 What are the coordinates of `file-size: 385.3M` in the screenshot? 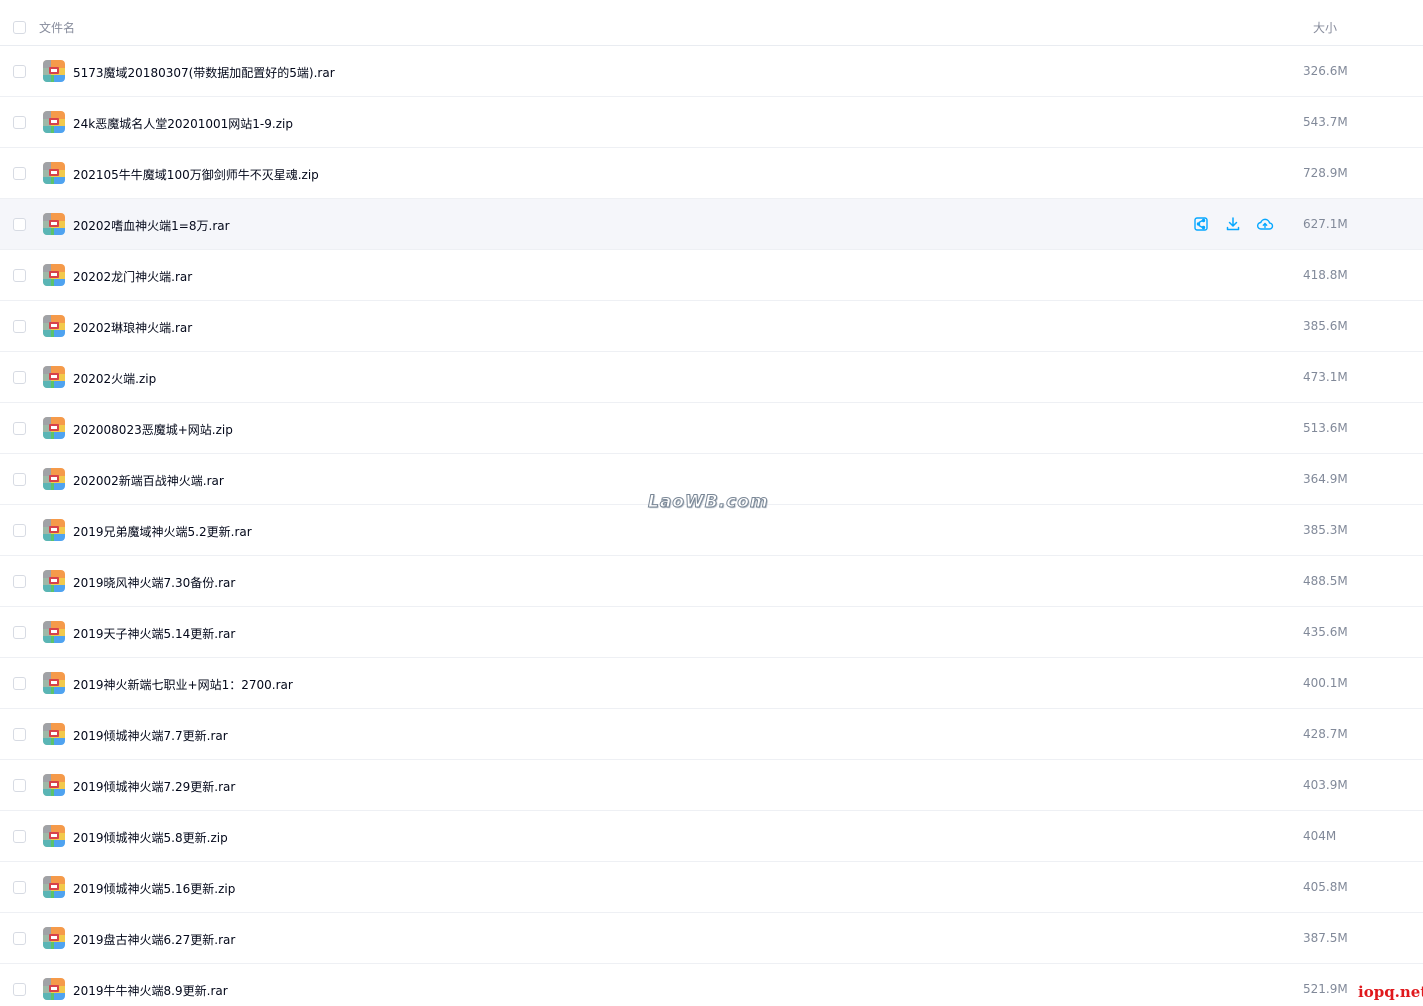 It's located at (1325, 530).